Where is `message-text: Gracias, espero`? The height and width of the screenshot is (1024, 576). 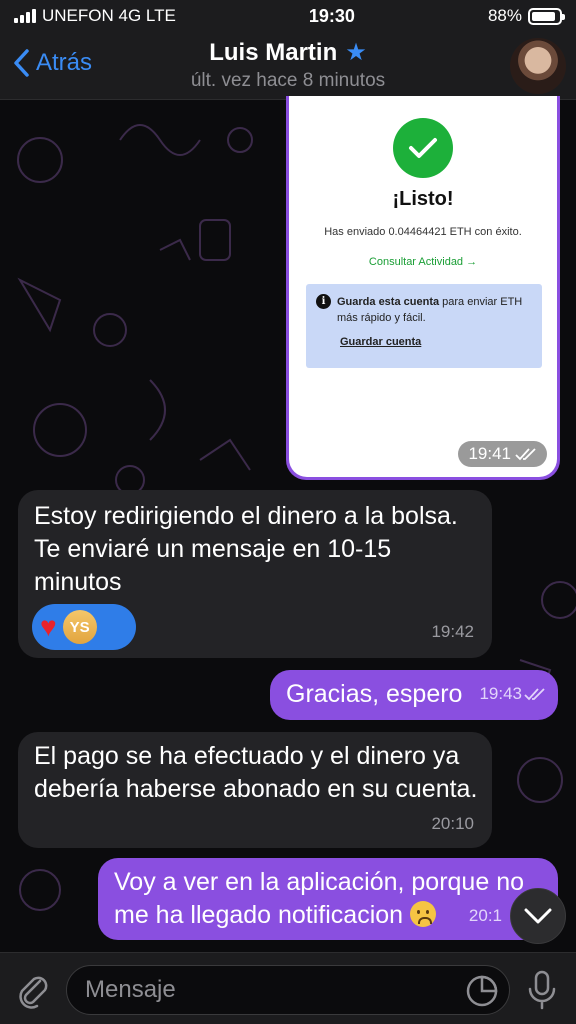
message-text: Gracias, espero is located at coordinates (374, 694).